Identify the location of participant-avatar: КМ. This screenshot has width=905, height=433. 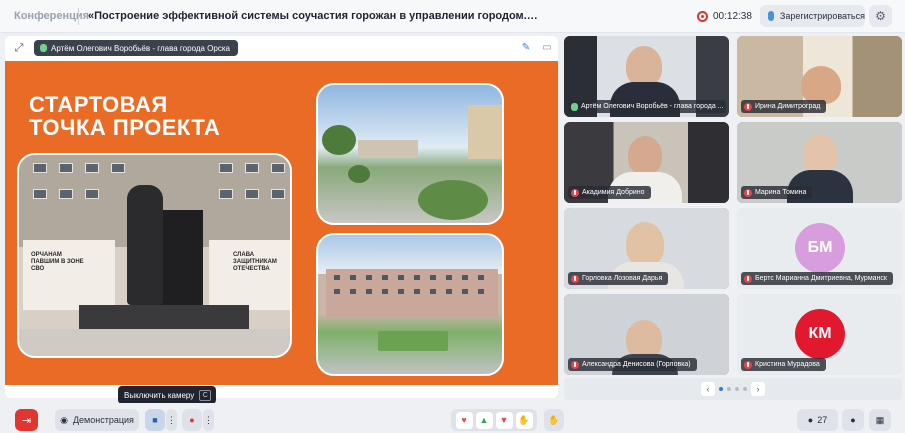
(820, 334).